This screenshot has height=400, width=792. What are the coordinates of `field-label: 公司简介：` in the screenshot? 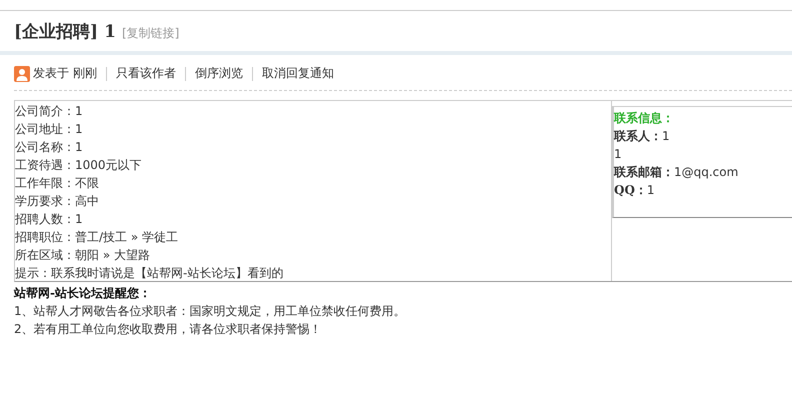 It's located at (45, 111).